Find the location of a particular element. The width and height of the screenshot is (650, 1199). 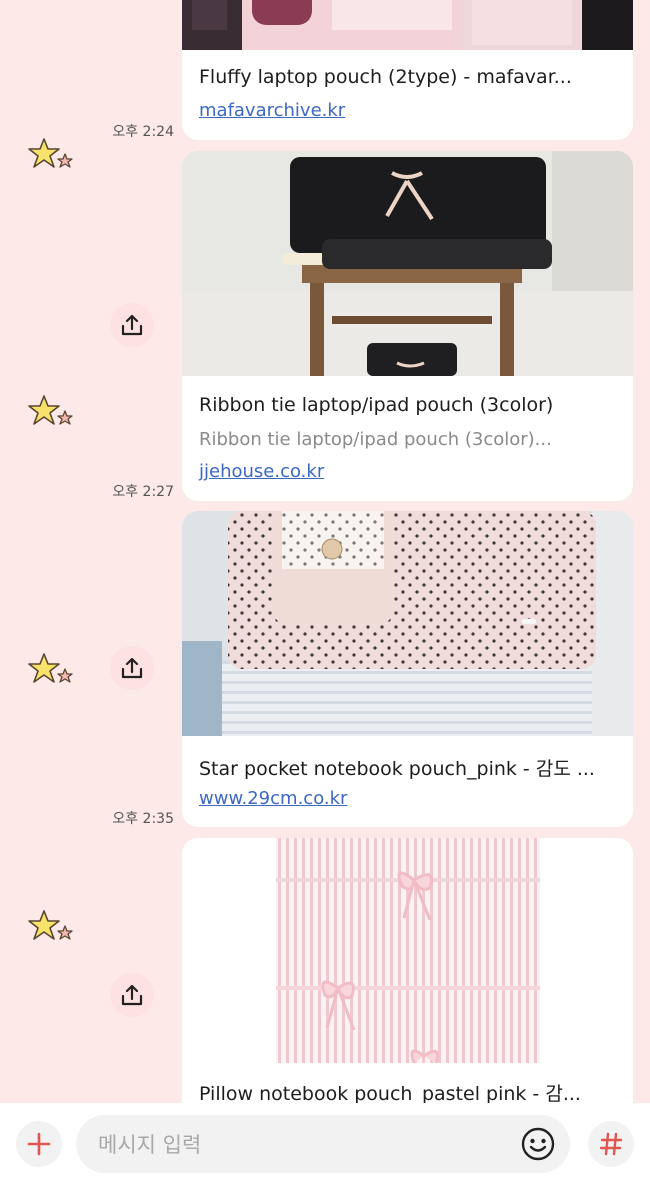

plus-icon is located at coordinates (39, 1144).